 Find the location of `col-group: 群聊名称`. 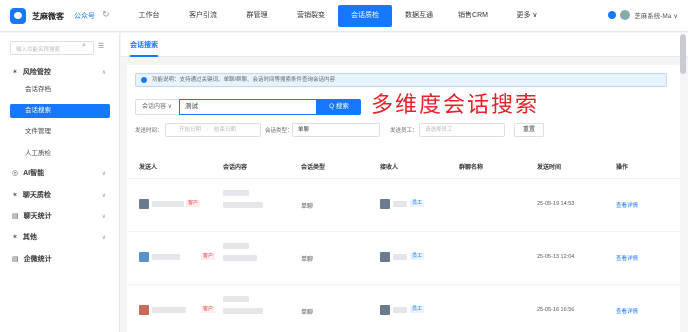

col-group: 群聊名称 is located at coordinates (471, 168).